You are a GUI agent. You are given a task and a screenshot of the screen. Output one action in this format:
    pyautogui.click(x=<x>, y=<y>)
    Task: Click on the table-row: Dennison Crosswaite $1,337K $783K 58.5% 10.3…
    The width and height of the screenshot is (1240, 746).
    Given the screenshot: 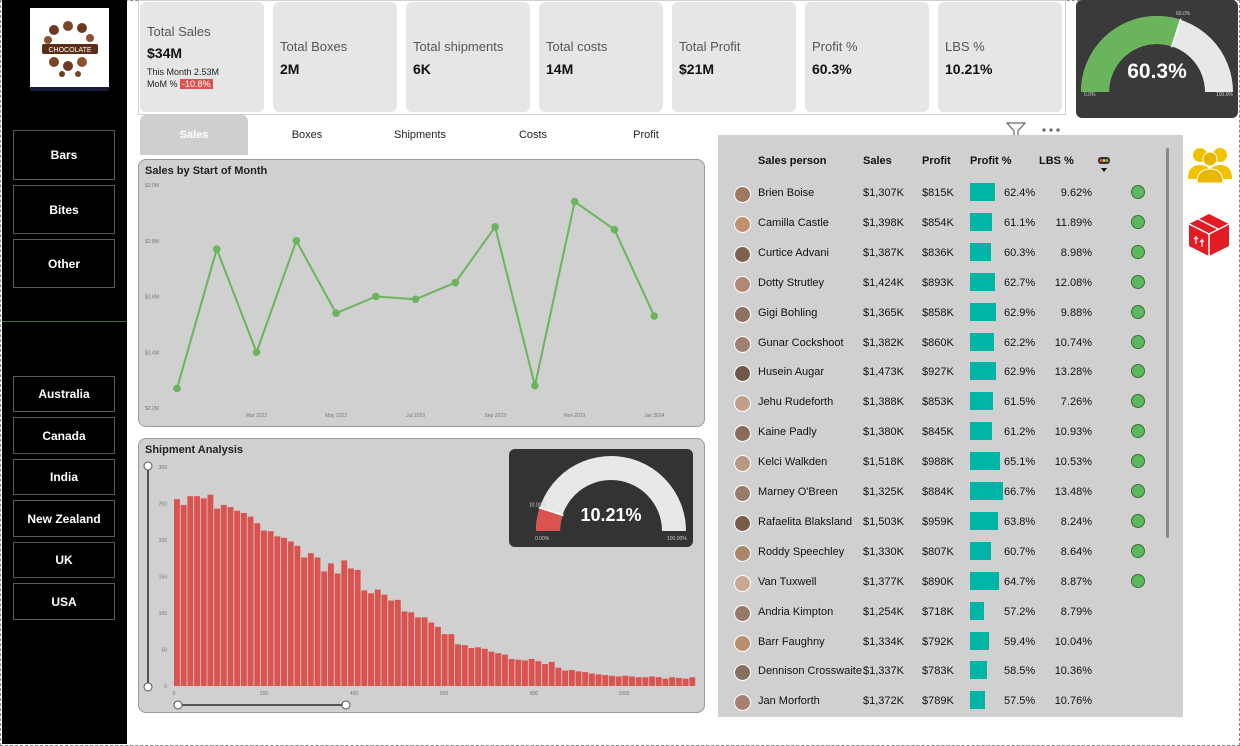 What is the action you would take?
    pyautogui.click(x=943, y=673)
    